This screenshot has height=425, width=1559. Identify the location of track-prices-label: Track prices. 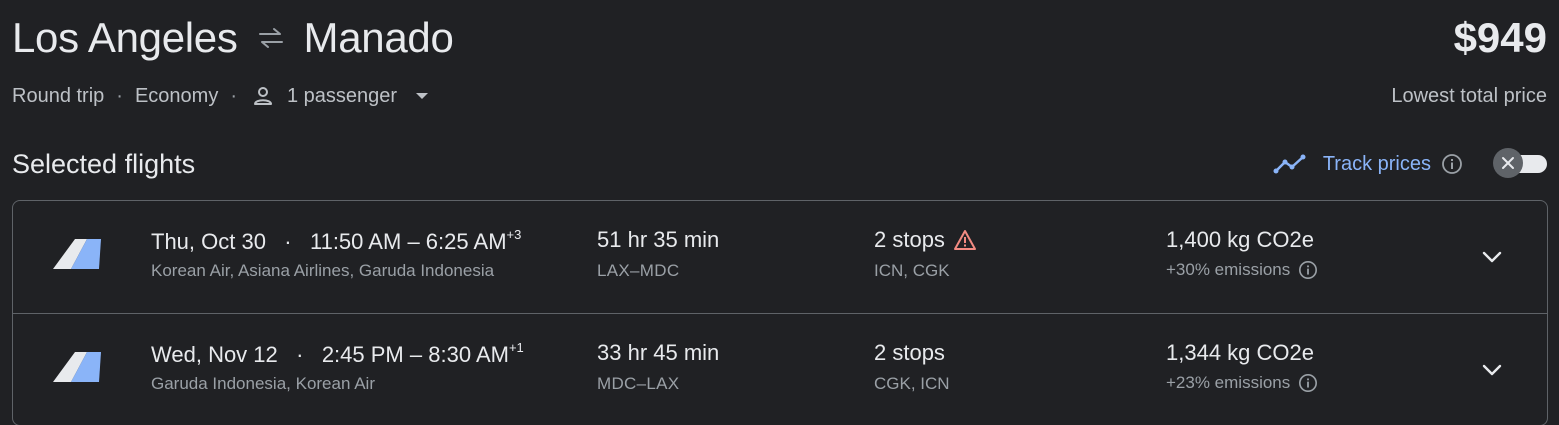
(1376, 163).